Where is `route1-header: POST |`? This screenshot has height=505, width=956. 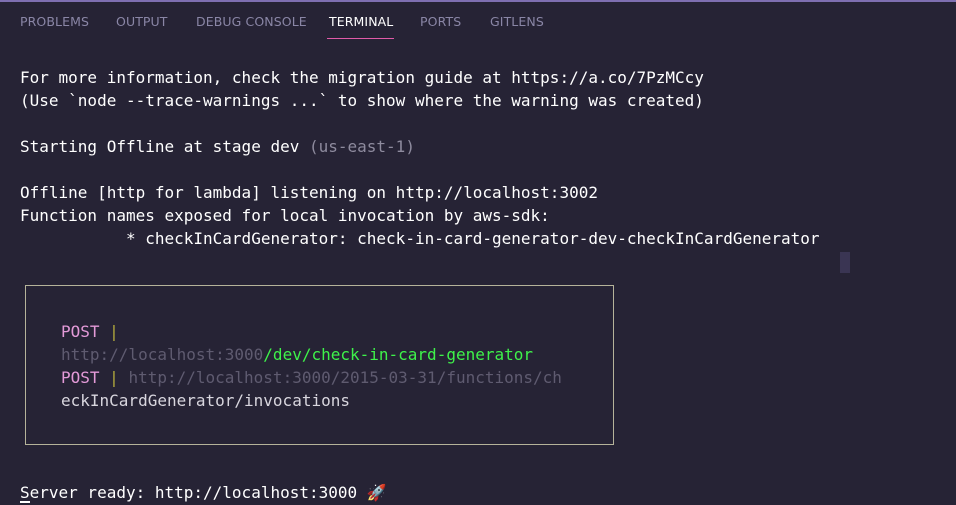
route1-header: POST | is located at coordinates (90, 331).